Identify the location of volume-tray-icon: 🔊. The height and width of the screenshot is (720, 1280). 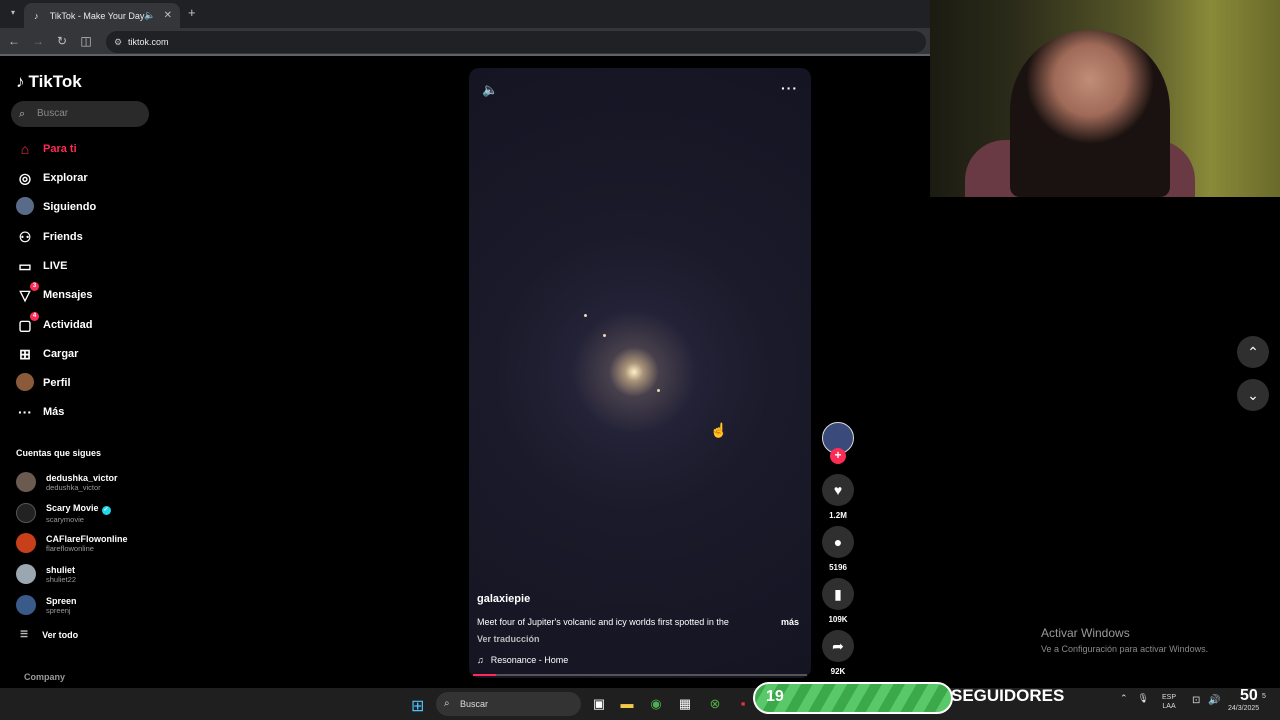
(1214, 700).